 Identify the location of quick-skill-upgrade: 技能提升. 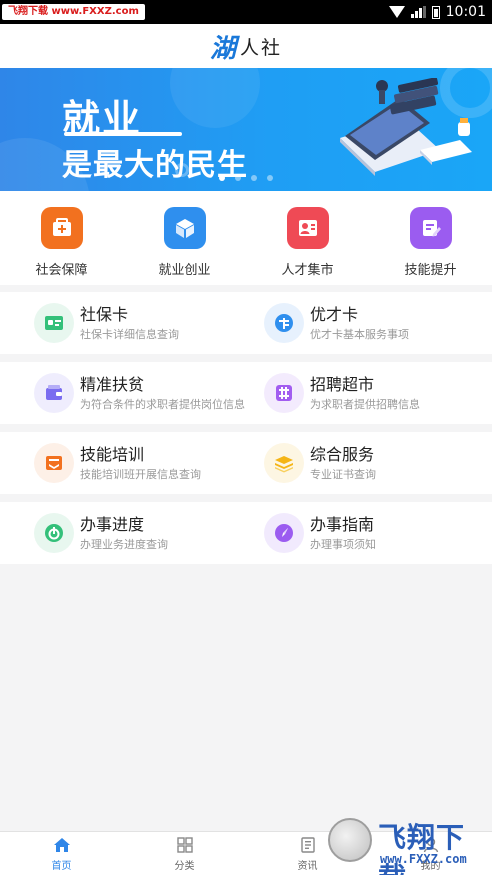
(430, 238).